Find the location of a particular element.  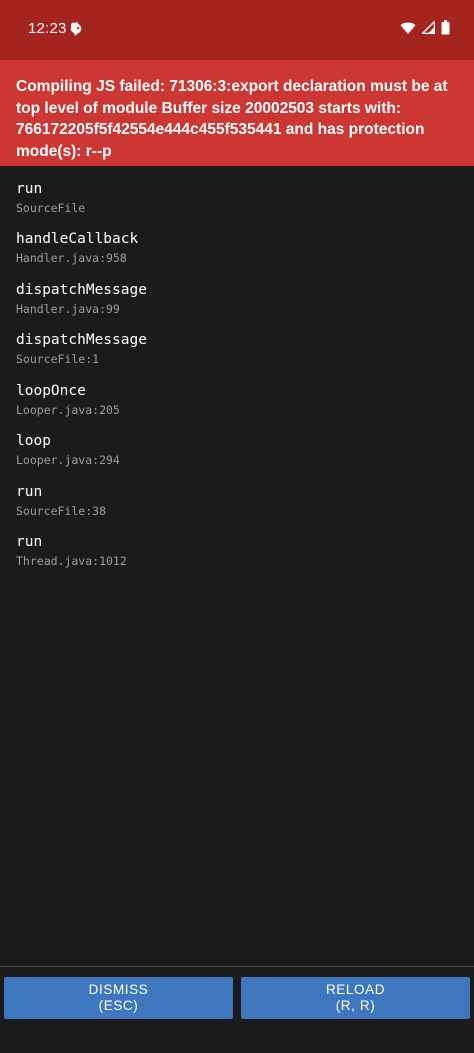

app-notification-icon is located at coordinates (76, 29).